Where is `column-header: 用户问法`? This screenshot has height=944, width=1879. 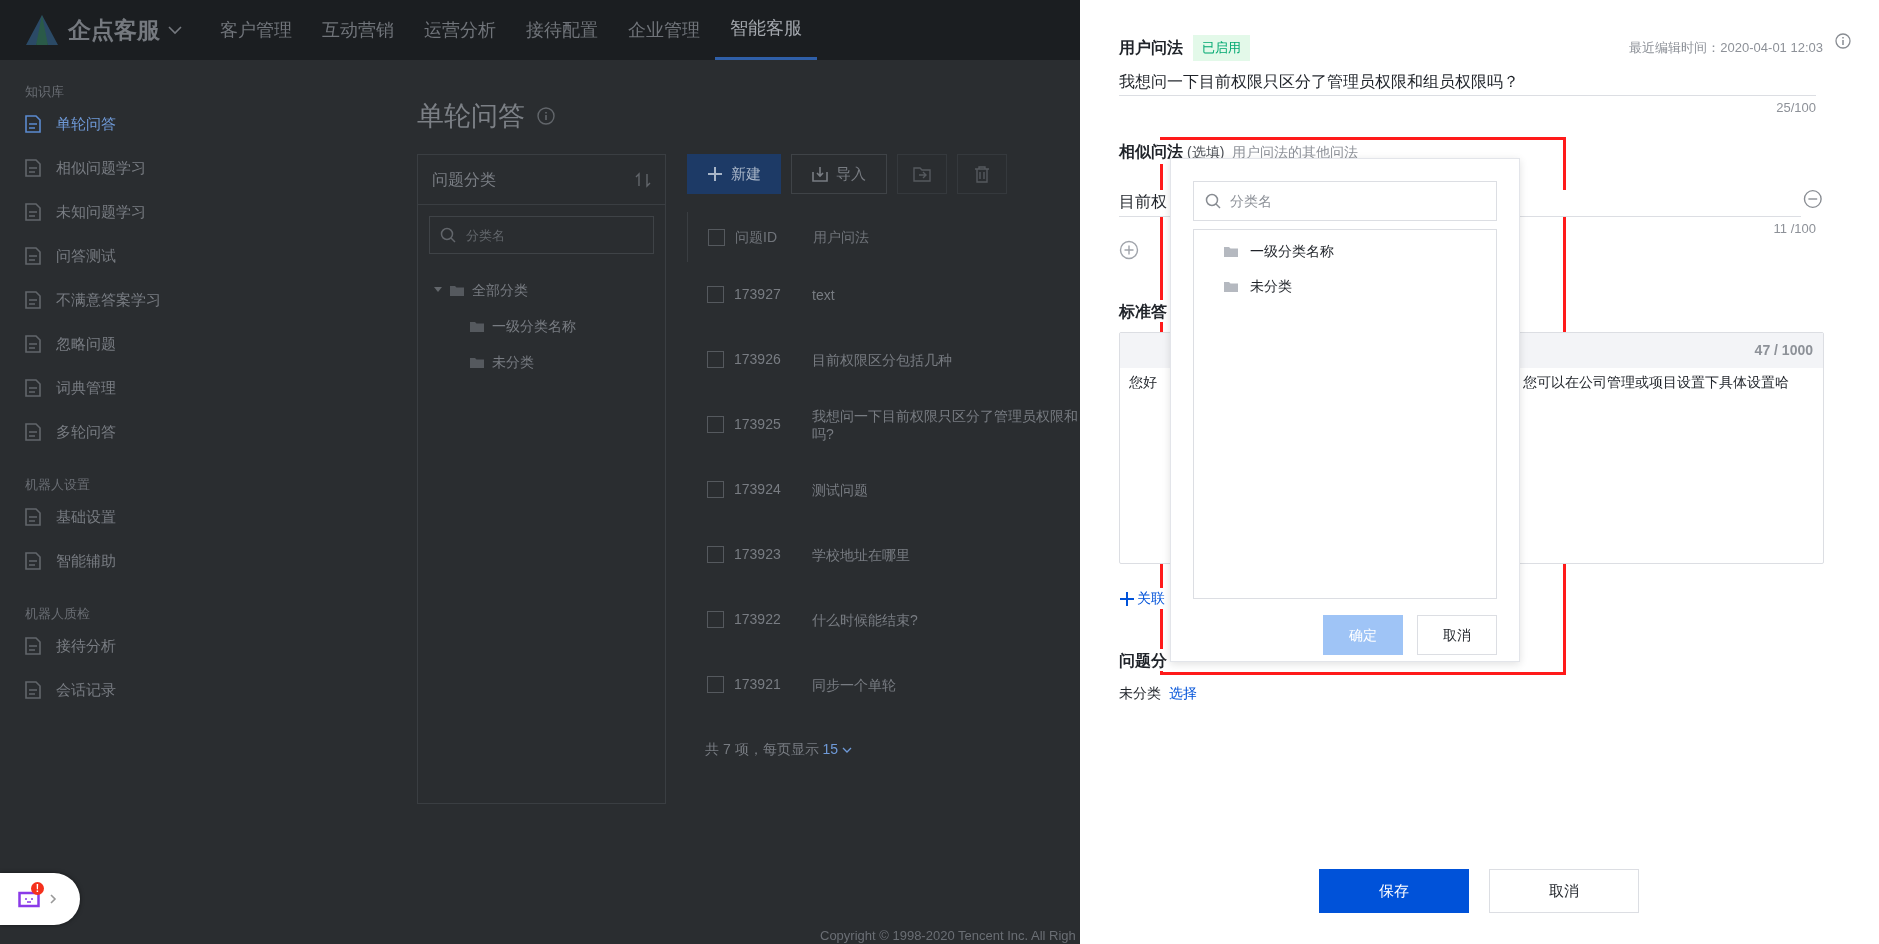 column-header: 用户问法 is located at coordinates (841, 237).